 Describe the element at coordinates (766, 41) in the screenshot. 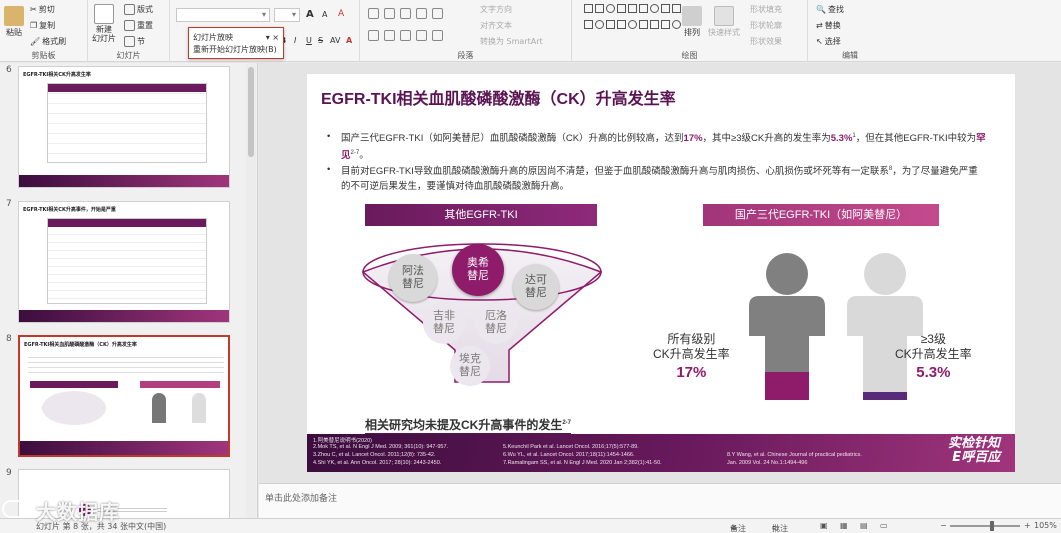

I see `shape-effects-button: 形状效果` at that location.